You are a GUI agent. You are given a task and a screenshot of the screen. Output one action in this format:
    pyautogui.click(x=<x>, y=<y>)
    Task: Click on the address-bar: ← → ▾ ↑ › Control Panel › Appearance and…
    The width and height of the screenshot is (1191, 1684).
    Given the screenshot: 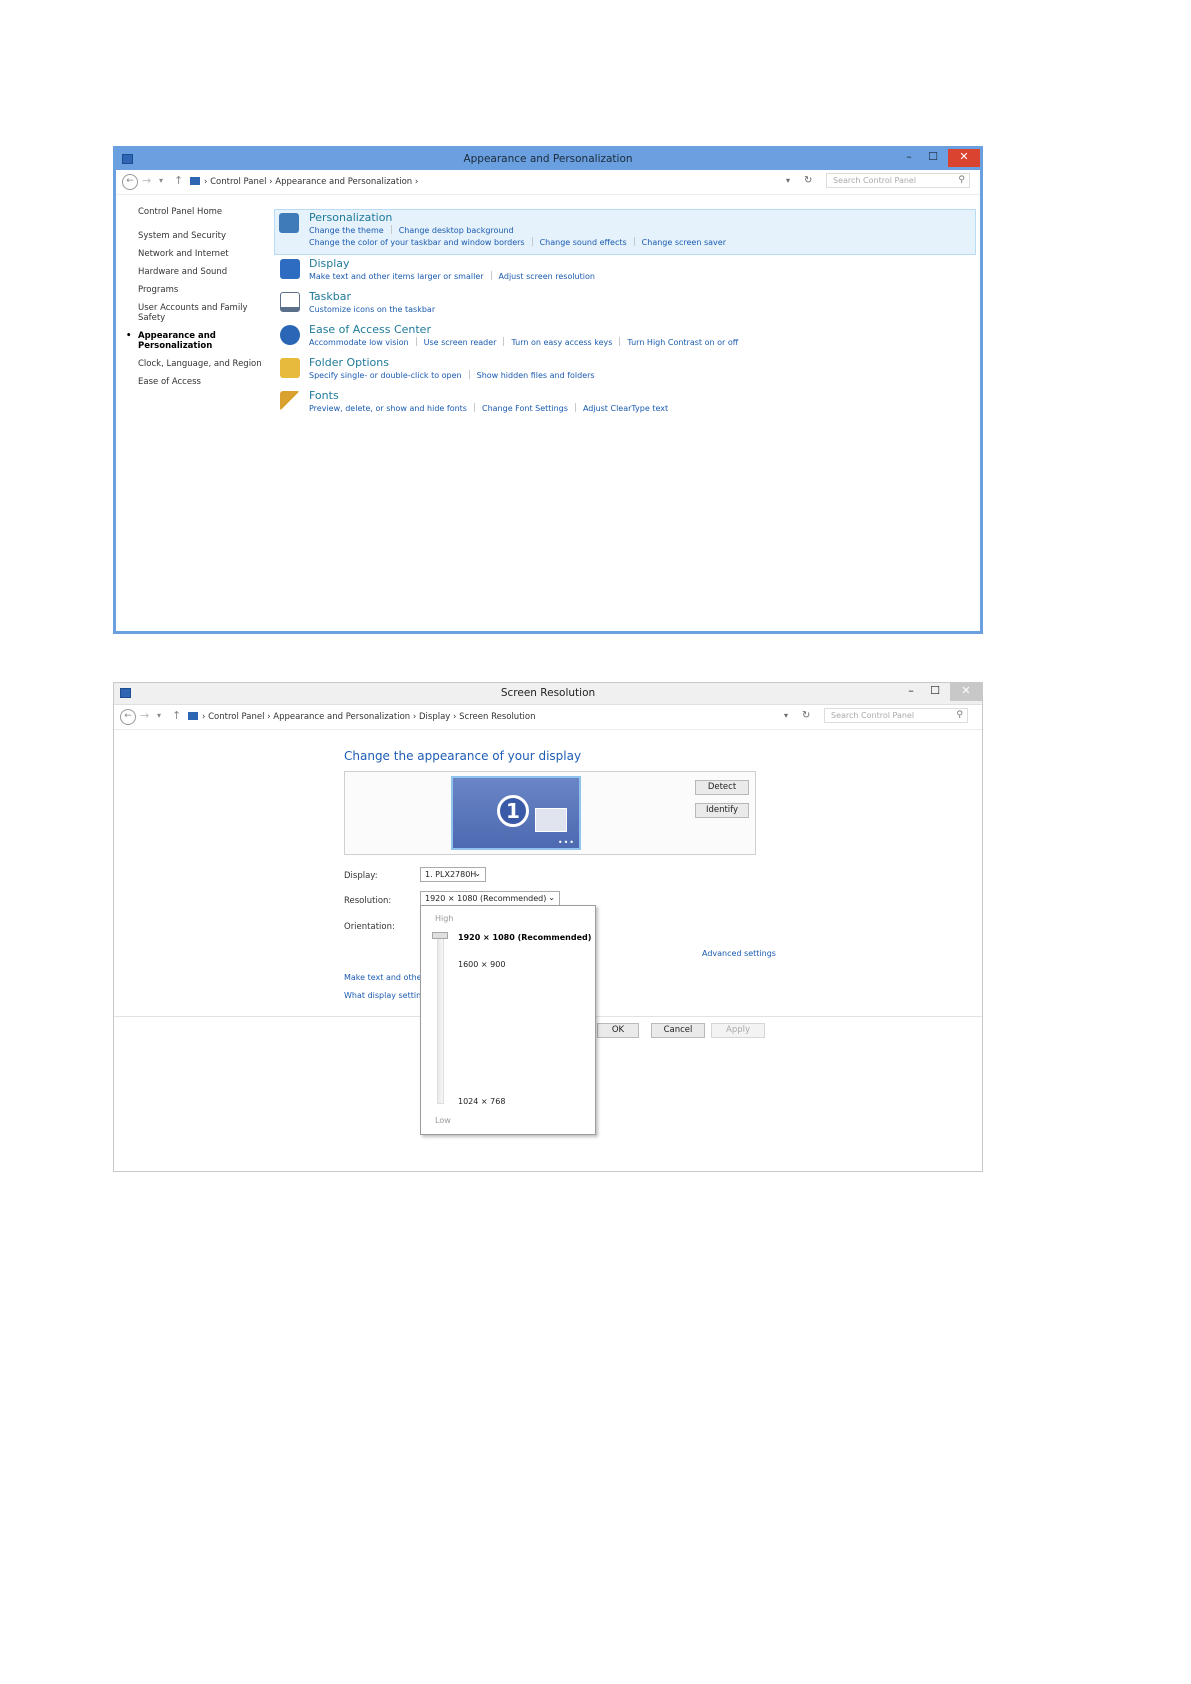 What is the action you would take?
    pyautogui.click(x=548, y=717)
    